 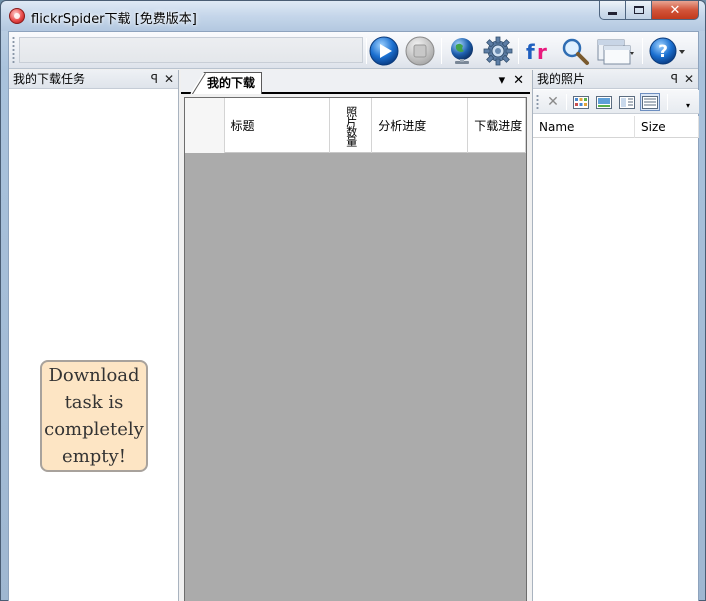 What do you see at coordinates (205, 125) in the screenshot?
I see `row-header-corner` at bounding box center [205, 125].